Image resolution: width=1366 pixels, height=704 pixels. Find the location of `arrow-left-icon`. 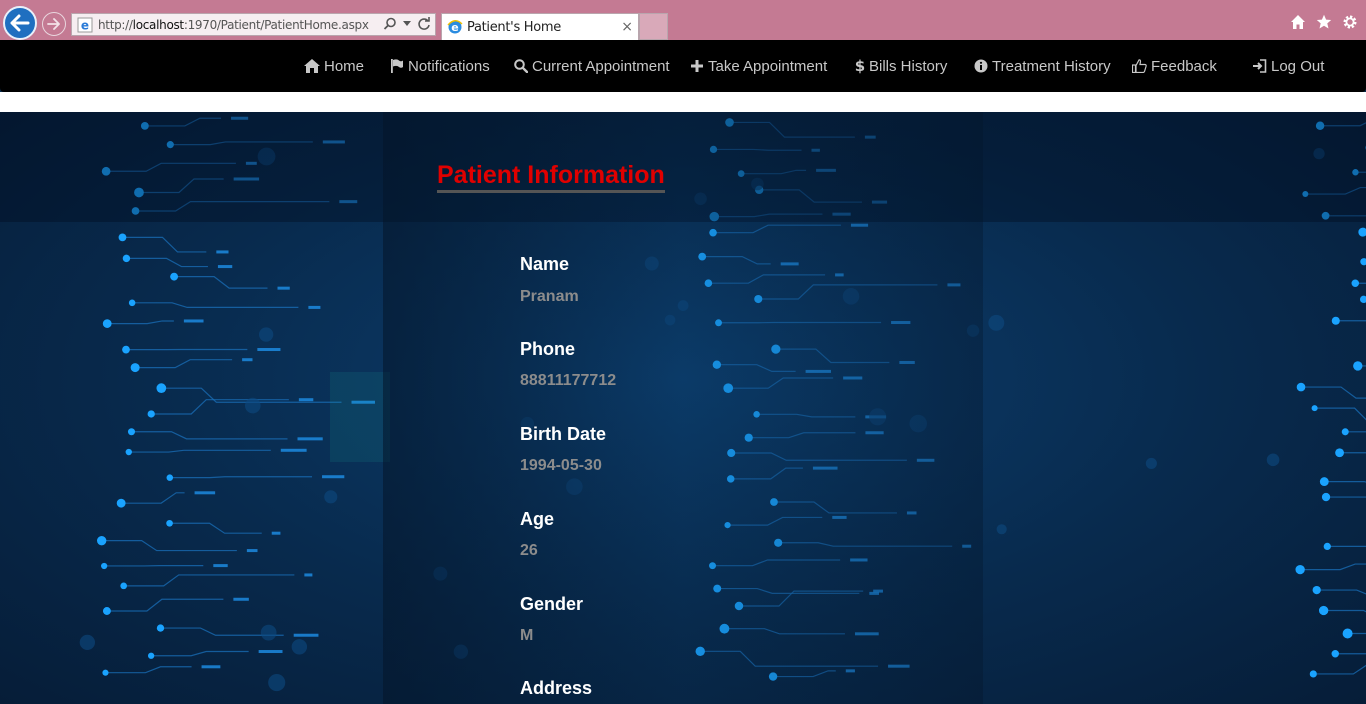

arrow-left-icon is located at coordinates (20, 23).